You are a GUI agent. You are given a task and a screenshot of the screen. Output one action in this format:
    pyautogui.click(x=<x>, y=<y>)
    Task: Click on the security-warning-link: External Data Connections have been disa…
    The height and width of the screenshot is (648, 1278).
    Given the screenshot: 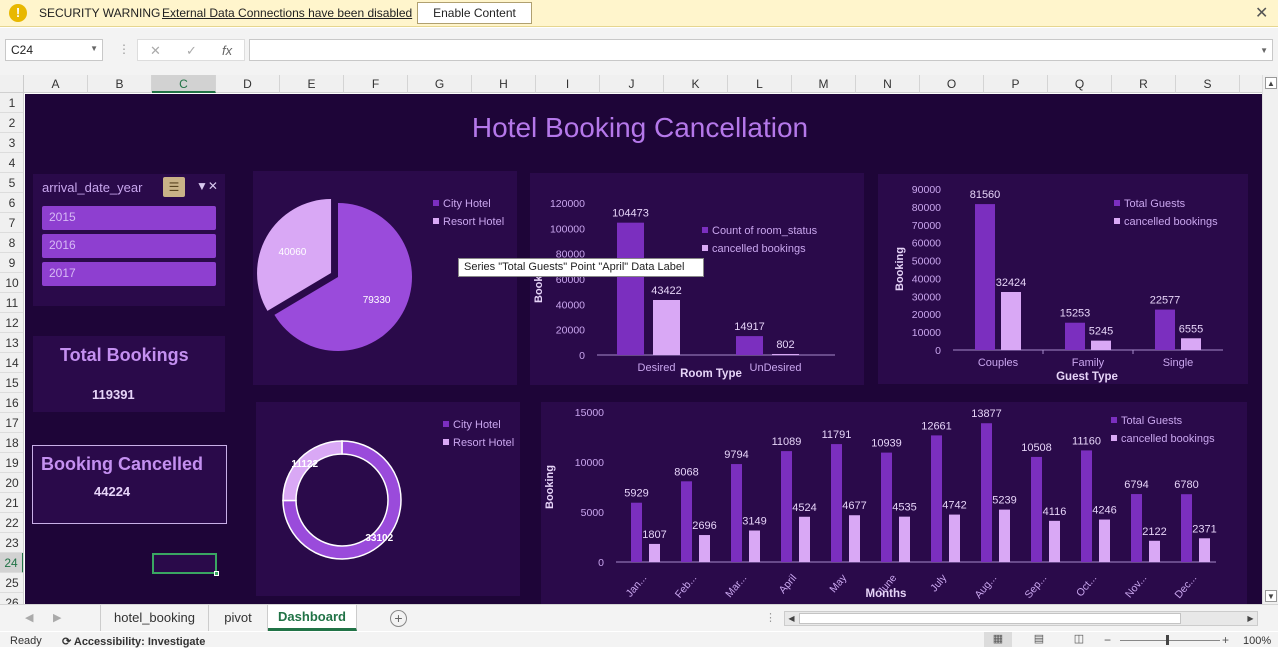 What is the action you would take?
    pyautogui.click(x=287, y=13)
    